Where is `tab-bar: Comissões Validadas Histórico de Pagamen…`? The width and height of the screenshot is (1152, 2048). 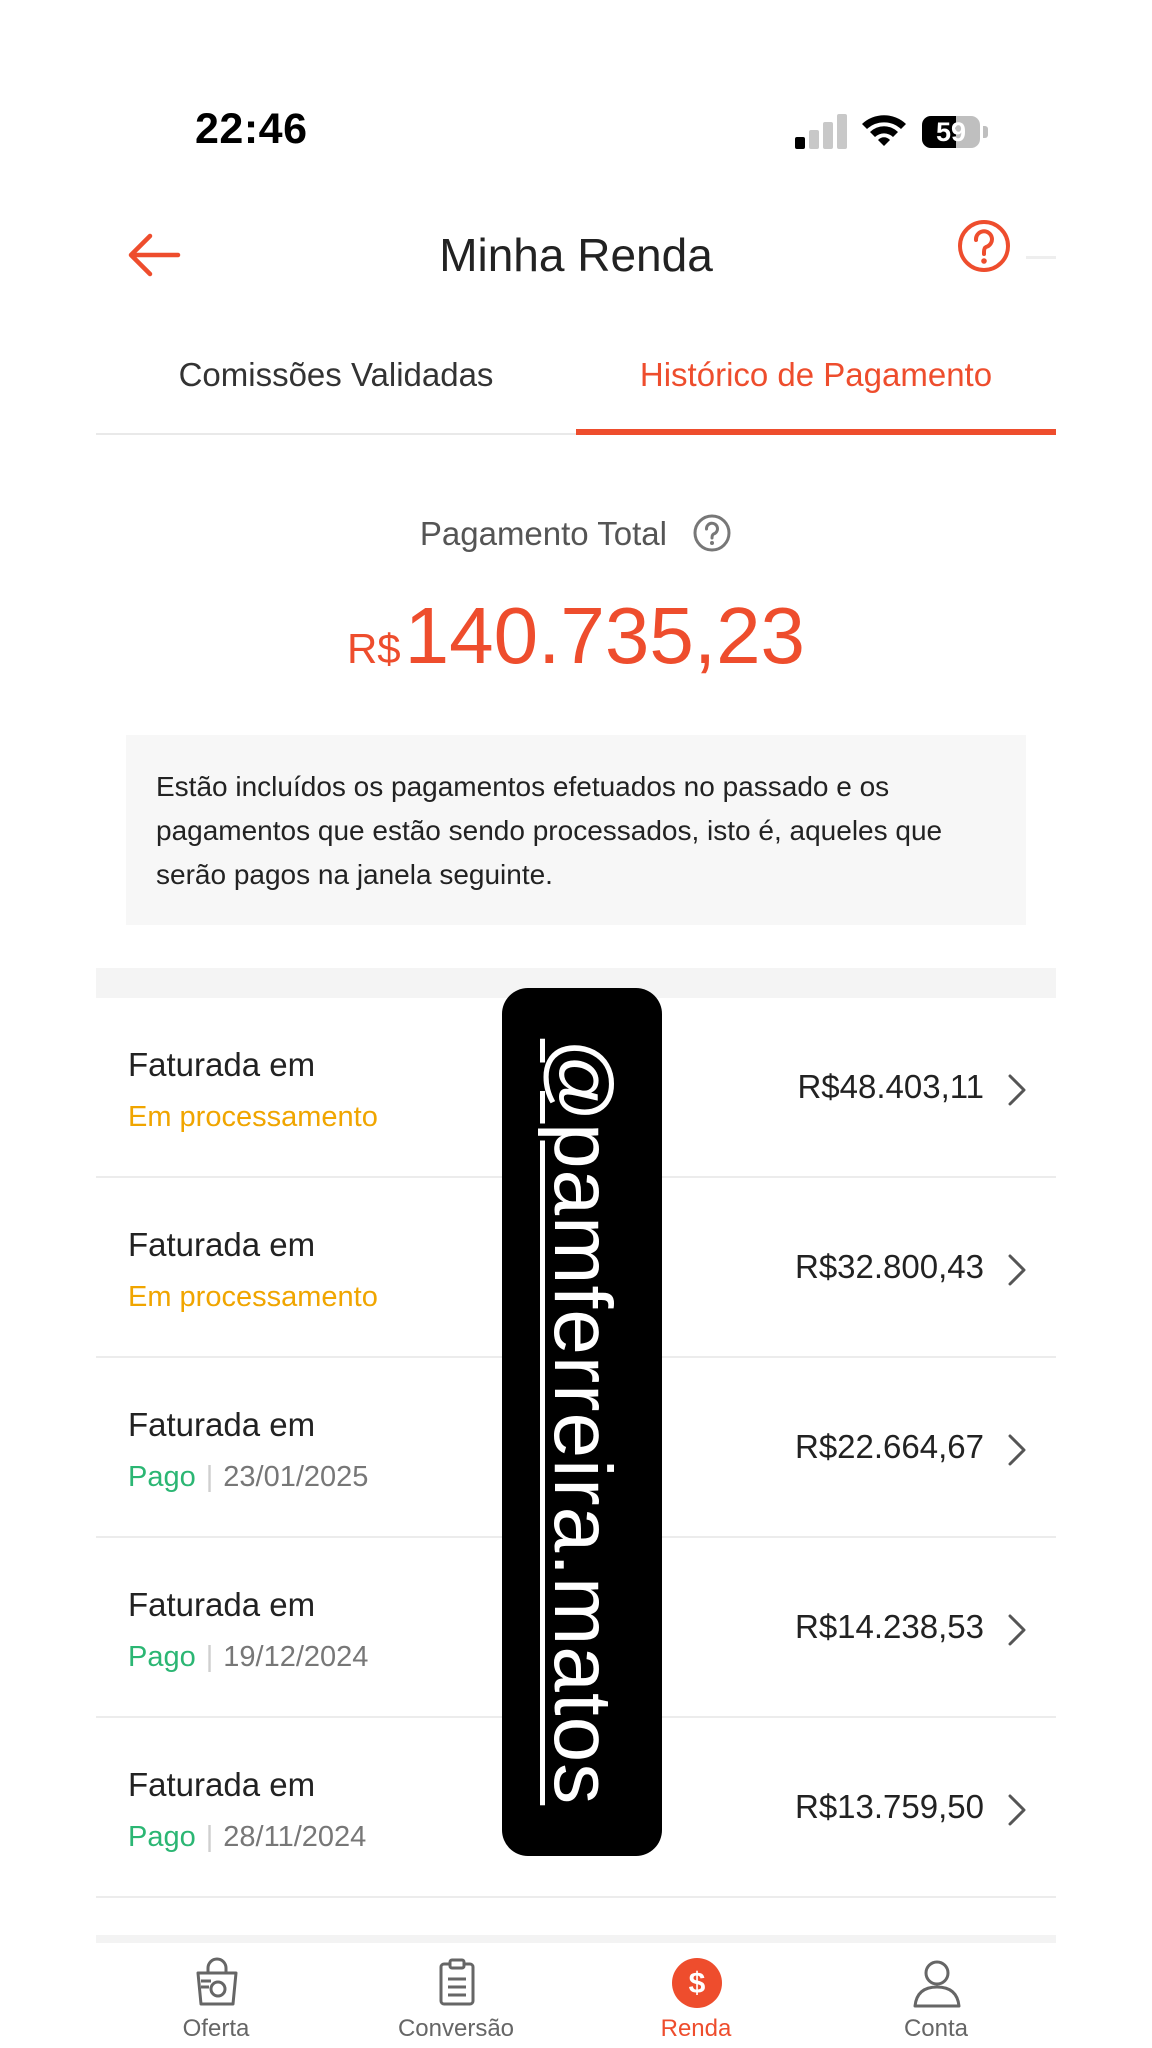
tab-bar: Comissões Validadas Histórico de Pagamen… is located at coordinates (576, 385).